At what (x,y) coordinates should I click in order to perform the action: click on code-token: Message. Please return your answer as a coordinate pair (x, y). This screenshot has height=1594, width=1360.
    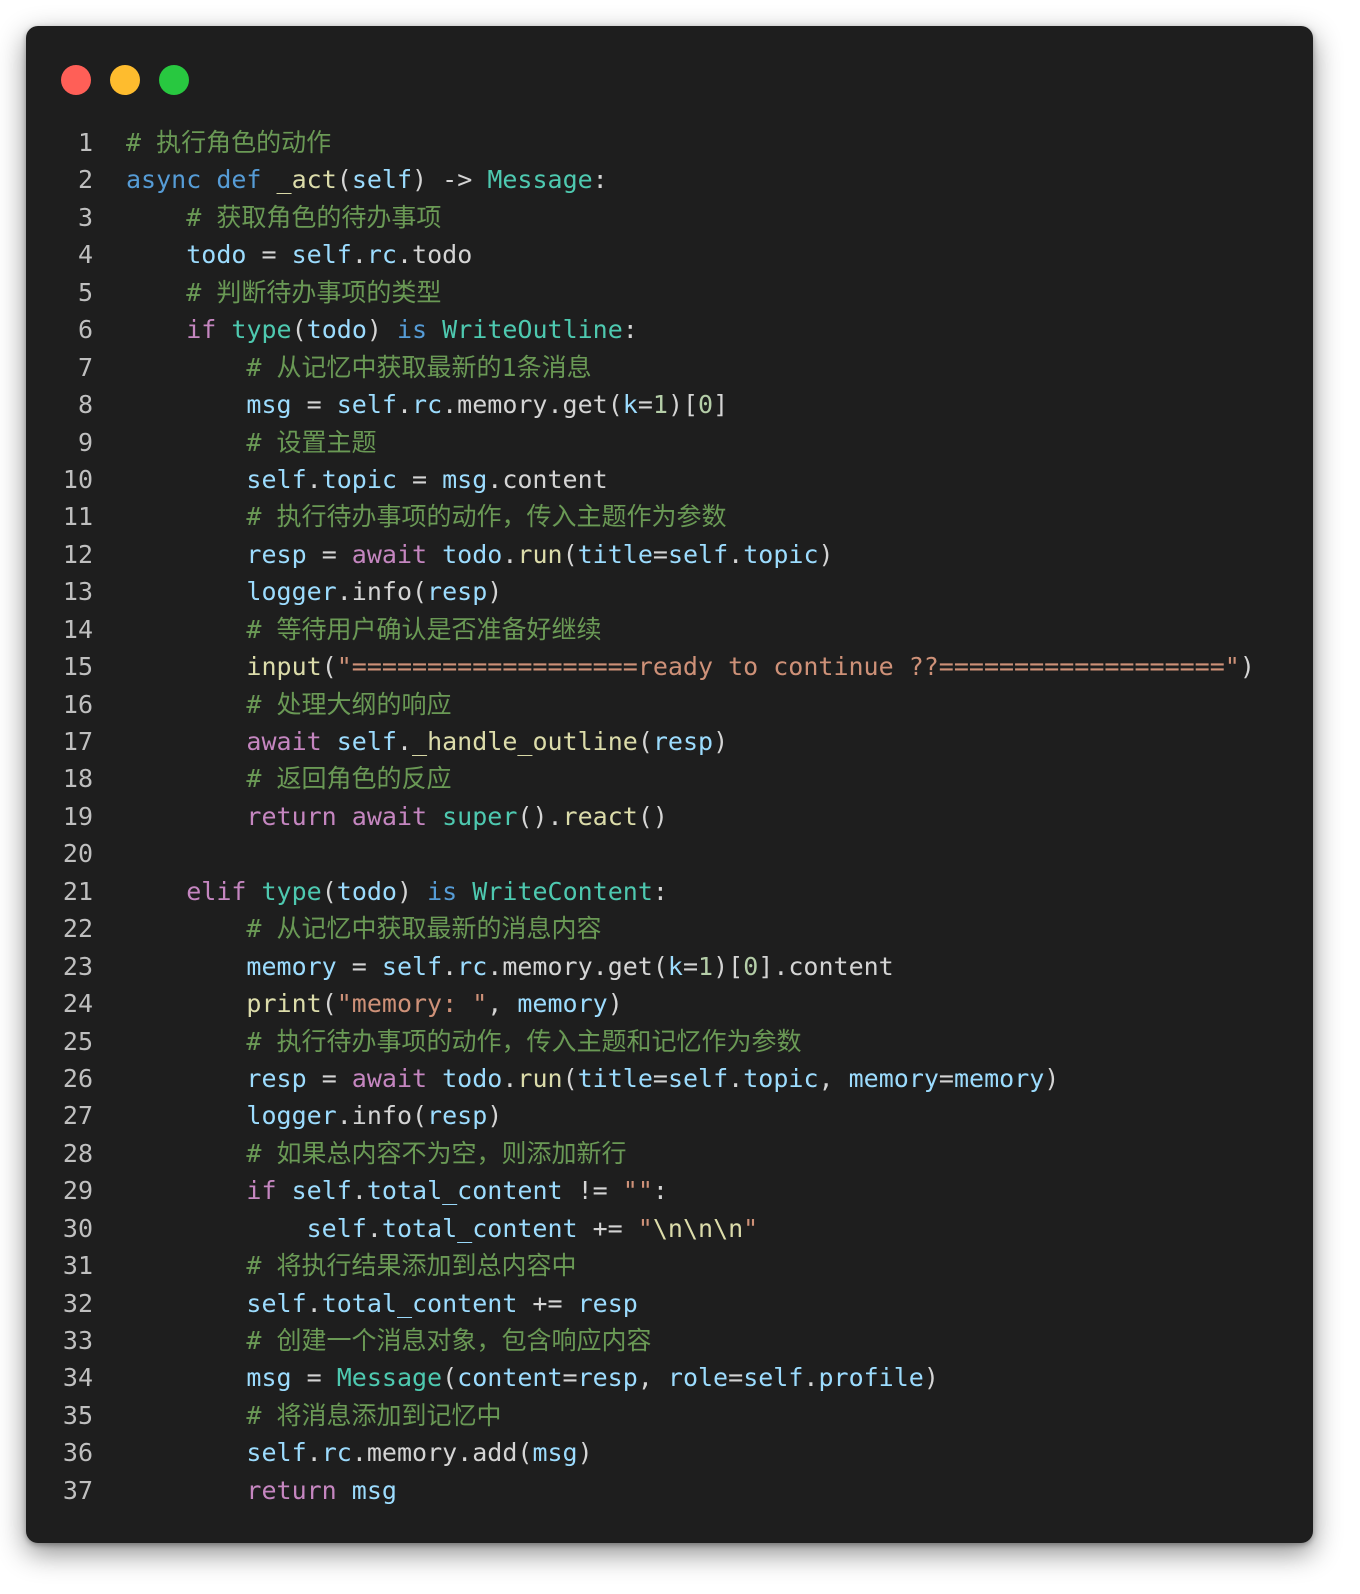
    Looking at the image, I should click on (540, 180).